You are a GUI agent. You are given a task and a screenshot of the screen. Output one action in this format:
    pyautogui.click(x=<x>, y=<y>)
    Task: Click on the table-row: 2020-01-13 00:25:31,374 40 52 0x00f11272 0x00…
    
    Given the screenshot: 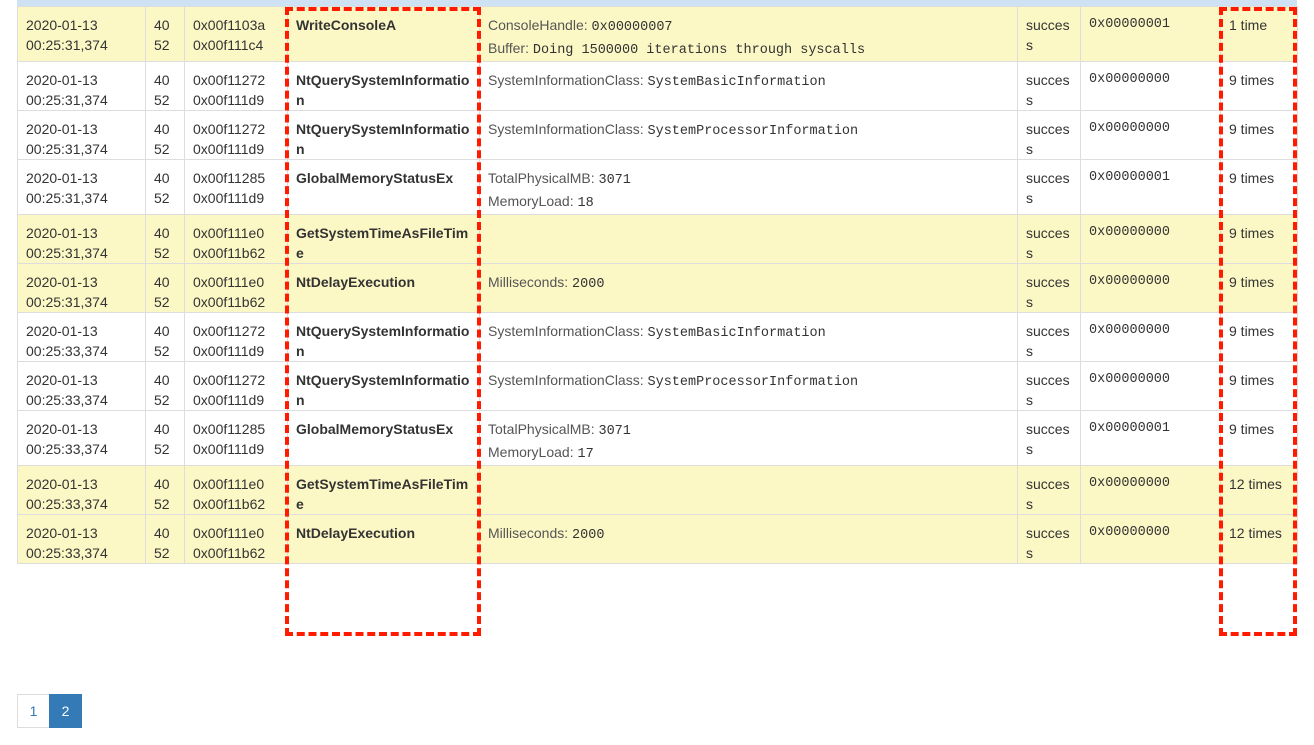 What is the action you would take?
    pyautogui.click(x=657, y=135)
    